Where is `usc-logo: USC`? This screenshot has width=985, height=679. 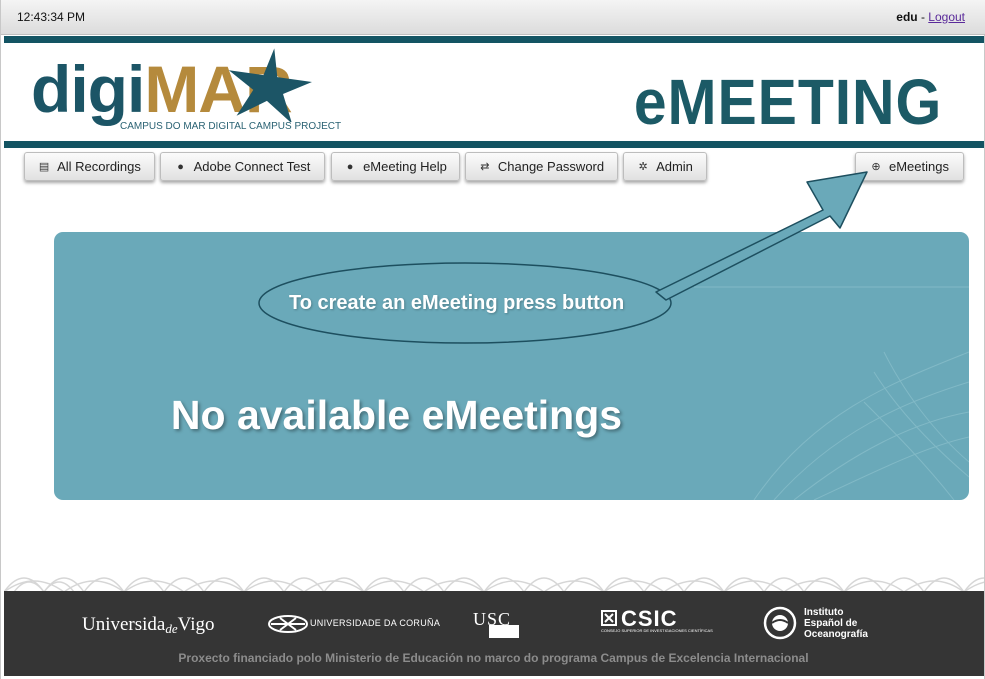
usc-logo: USC is located at coordinates (496, 623).